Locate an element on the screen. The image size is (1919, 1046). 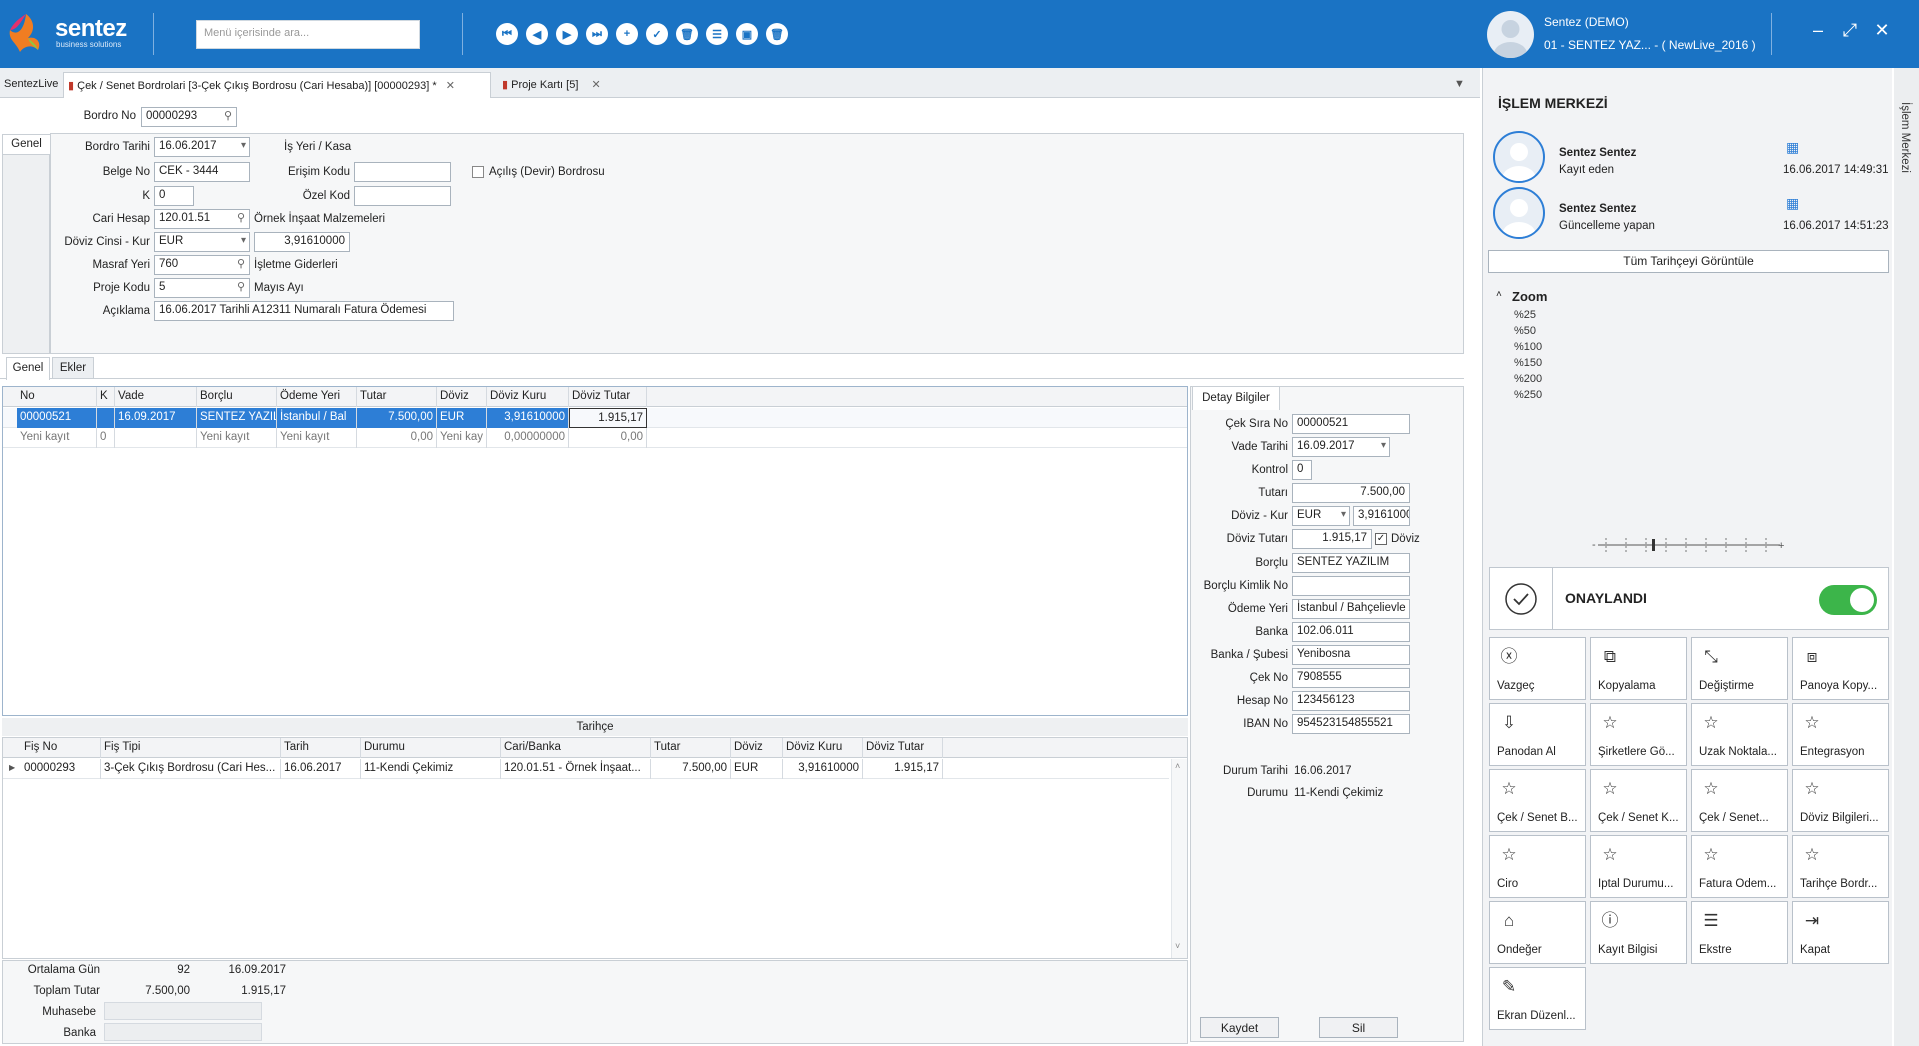
trash-icon: 🗑 is located at coordinates (777, 34).